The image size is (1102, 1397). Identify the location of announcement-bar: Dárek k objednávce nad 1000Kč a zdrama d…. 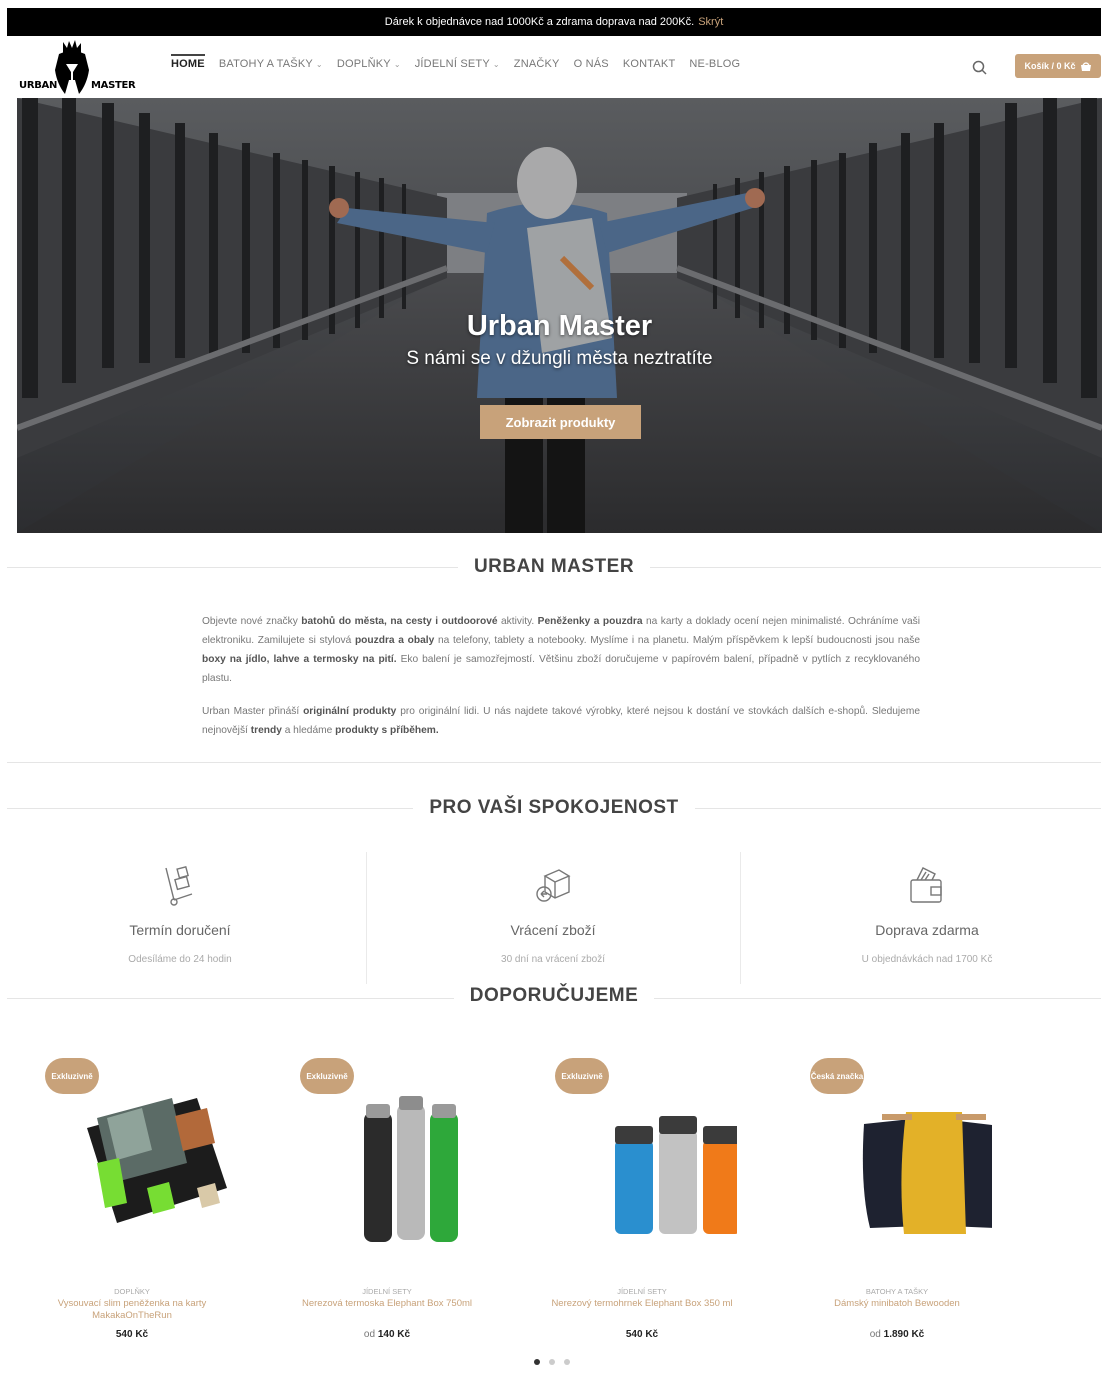
(554, 22).